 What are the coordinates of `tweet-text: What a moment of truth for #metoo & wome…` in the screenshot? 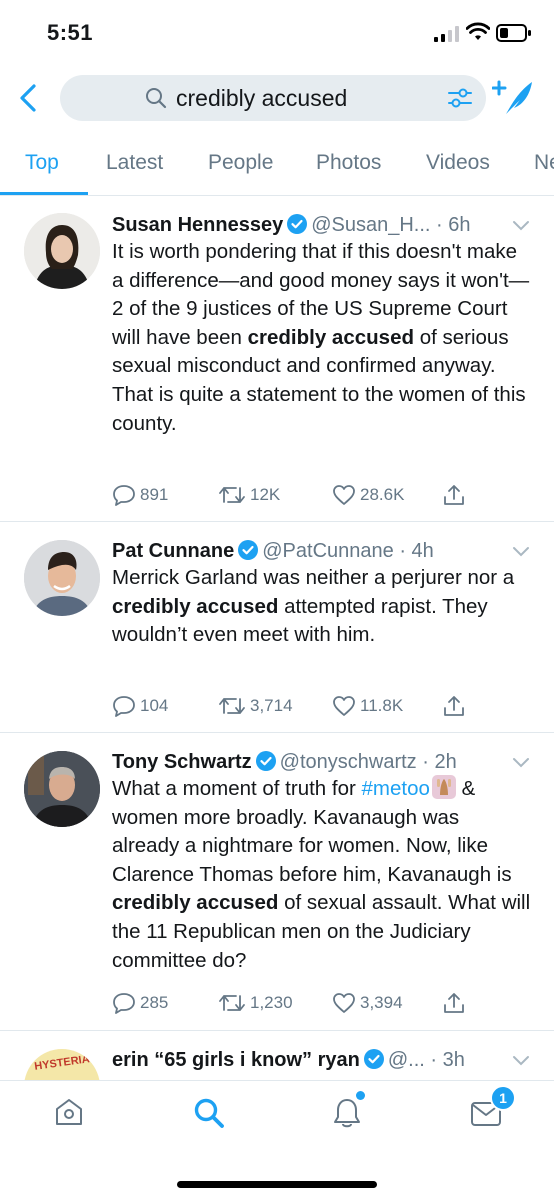 It's located at (322, 875).